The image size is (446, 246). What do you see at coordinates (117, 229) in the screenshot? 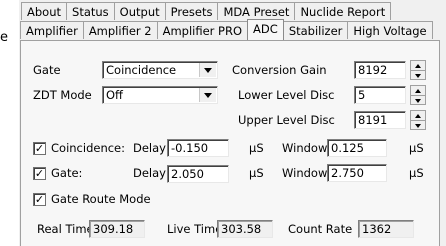
I see `real-time-value: 309.18` at bounding box center [117, 229].